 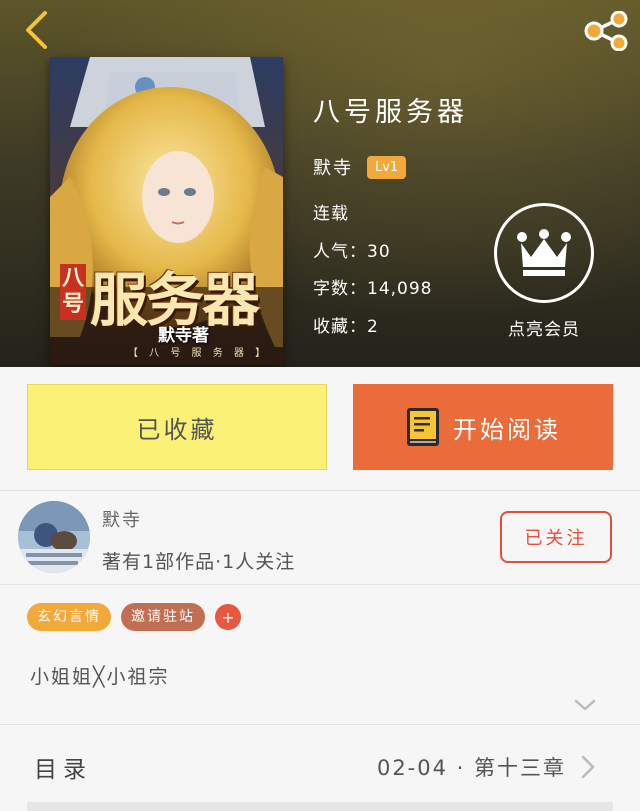 What do you see at coordinates (183, 336) in the screenshot?
I see `cover-author: 默寺著` at bounding box center [183, 336].